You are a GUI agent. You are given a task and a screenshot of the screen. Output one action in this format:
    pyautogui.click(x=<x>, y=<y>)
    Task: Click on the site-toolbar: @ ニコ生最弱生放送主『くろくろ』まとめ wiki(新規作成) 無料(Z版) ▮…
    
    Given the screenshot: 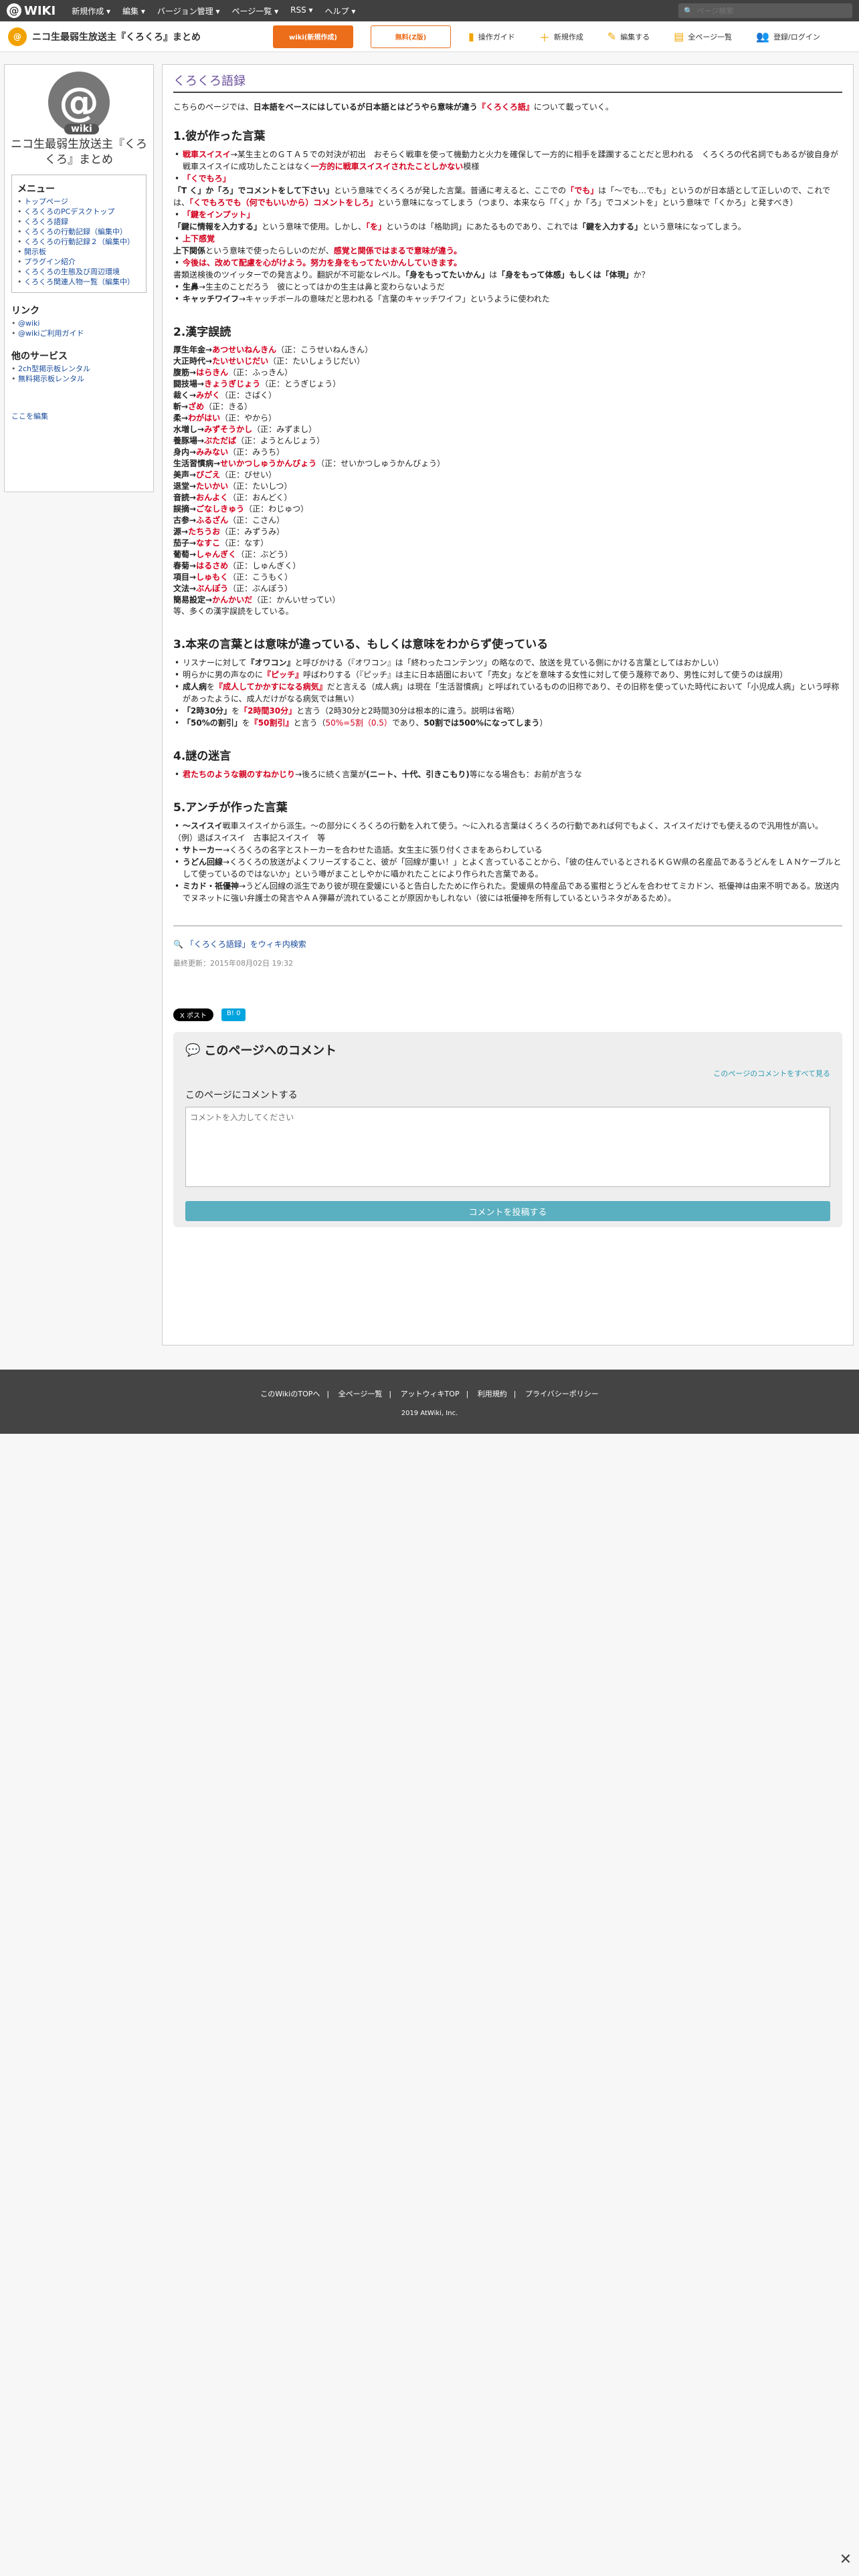 What is the action you would take?
    pyautogui.click(x=429, y=37)
    